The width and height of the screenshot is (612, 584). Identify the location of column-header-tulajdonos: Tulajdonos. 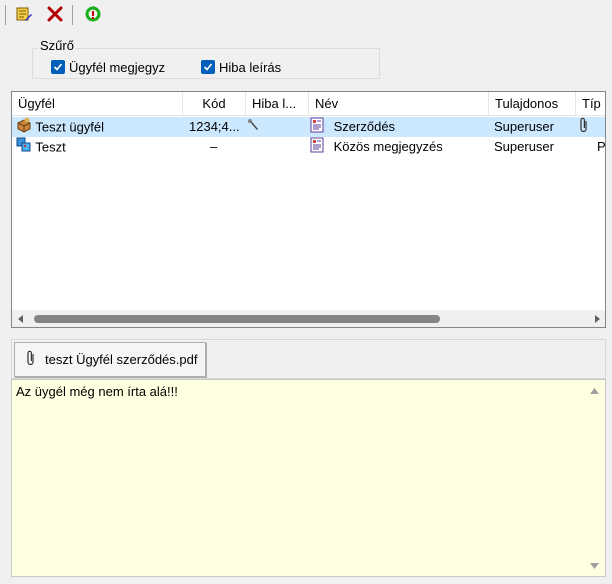
(532, 104).